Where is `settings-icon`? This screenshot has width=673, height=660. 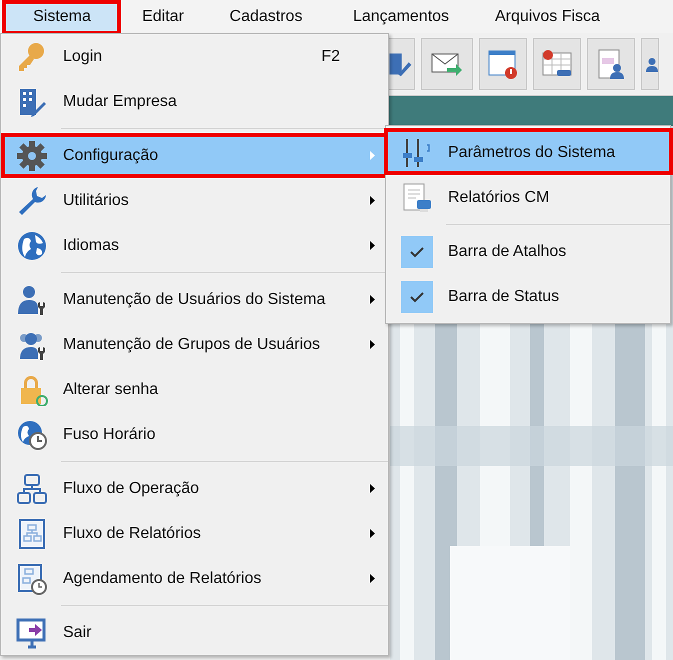 settings-icon is located at coordinates (32, 156).